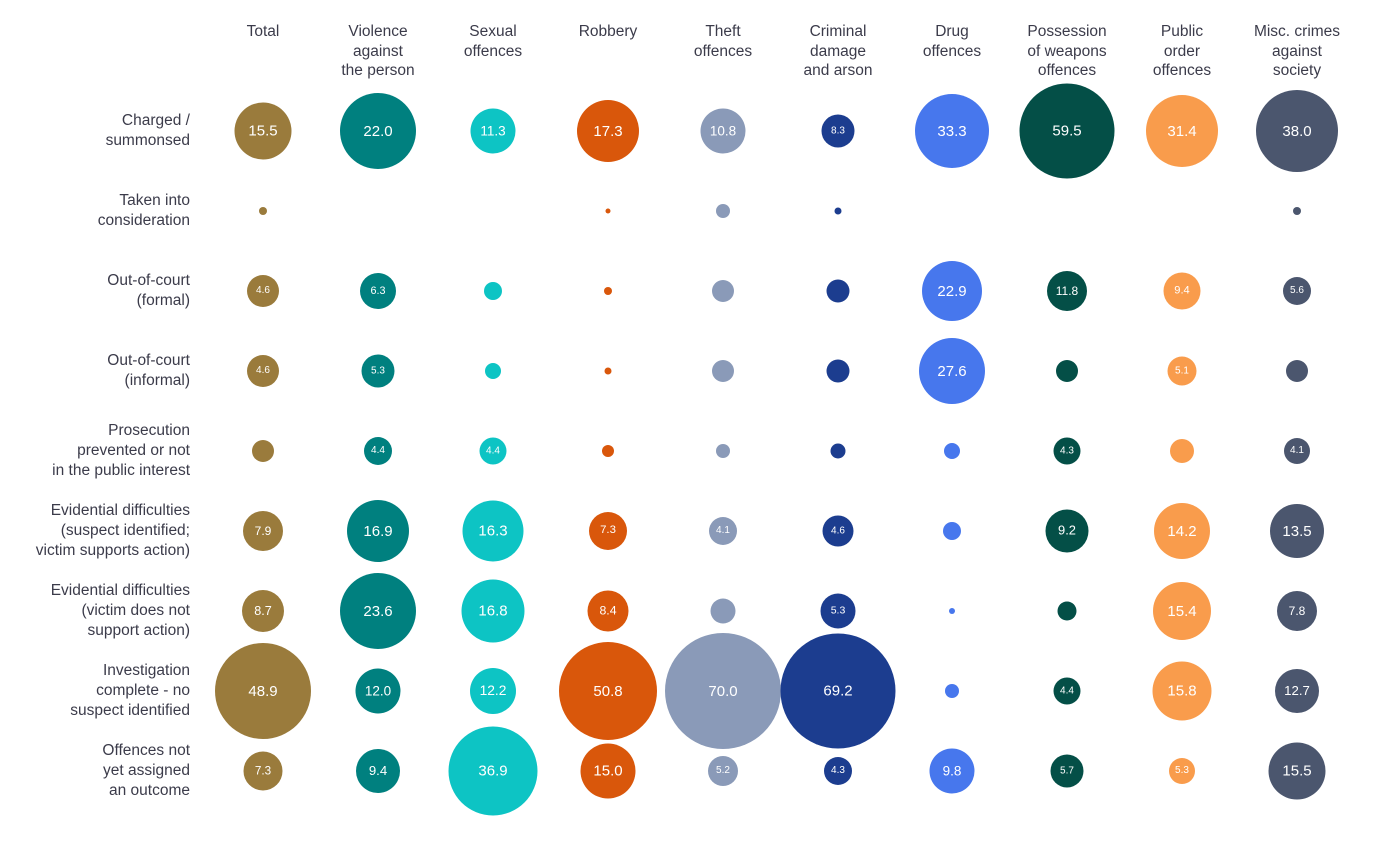  What do you see at coordinates (1297, 211) in the screenshot?
I see `bubble-r1-c9` at bounding box center [1297, 211].